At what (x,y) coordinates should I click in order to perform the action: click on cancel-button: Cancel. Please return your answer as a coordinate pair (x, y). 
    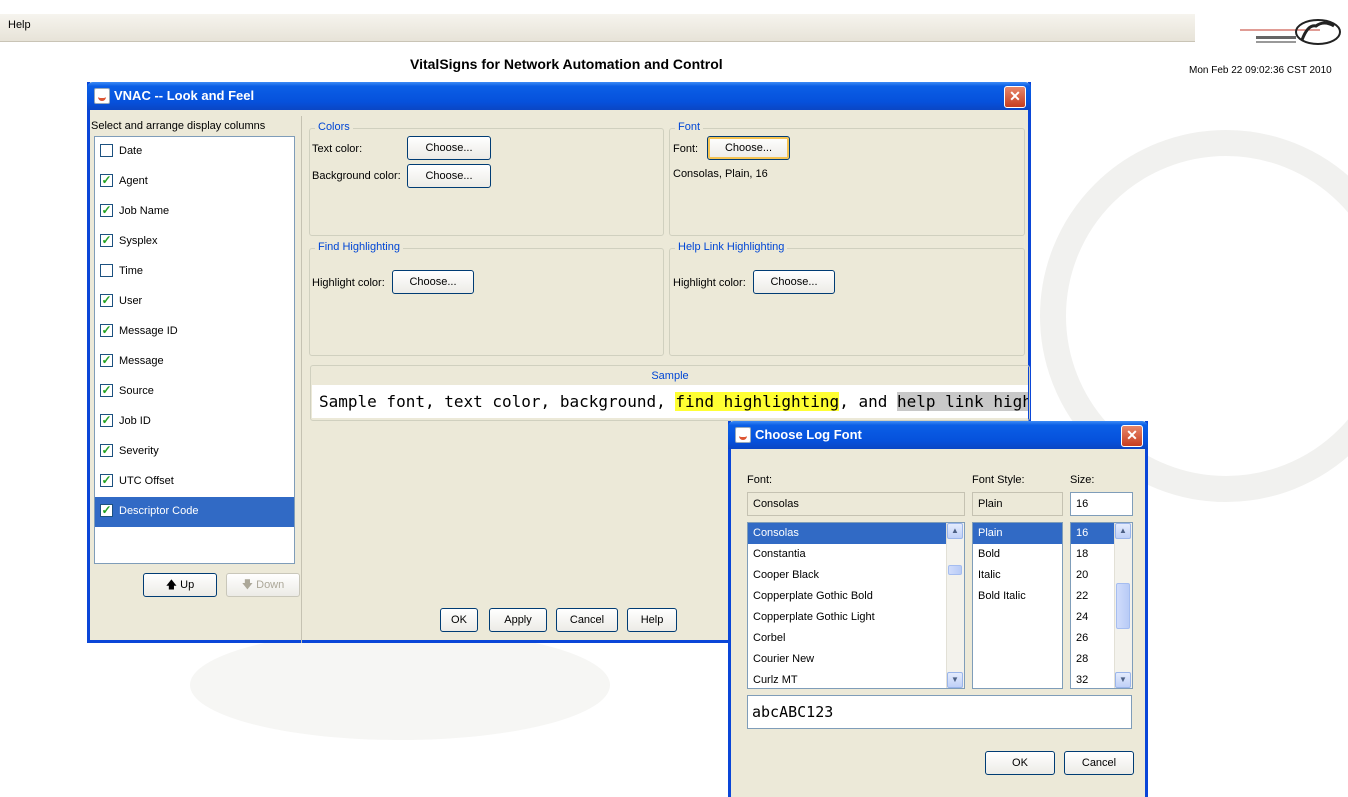
    Looking at the image, I should click on (587, 620).